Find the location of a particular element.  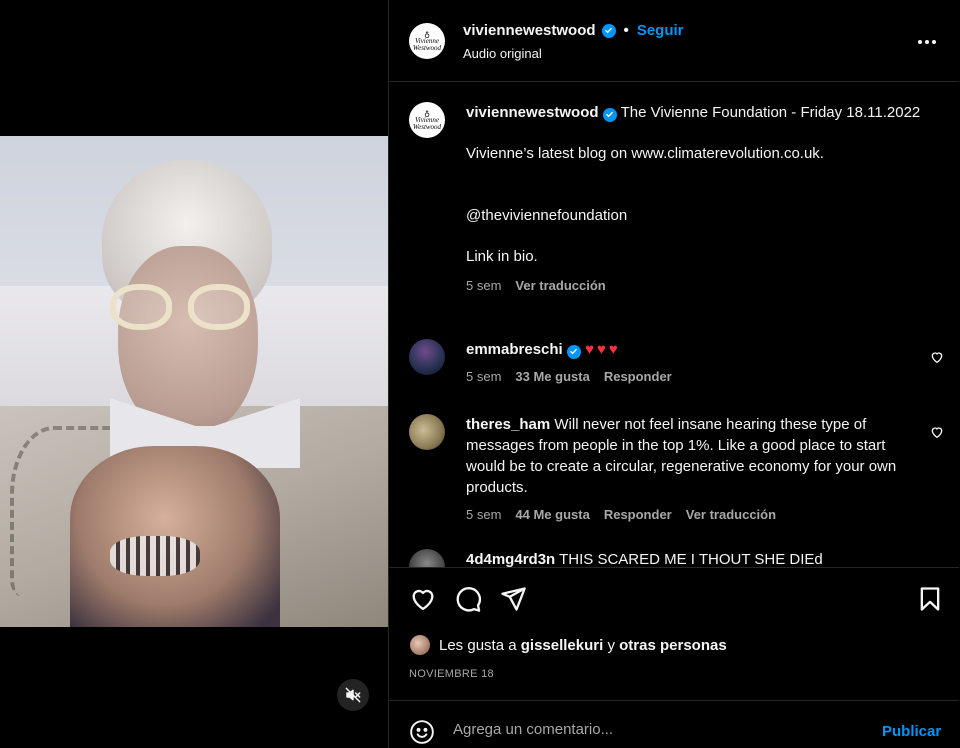

caption-translate-link: Ver traducción is located at coordinates (560, 285).